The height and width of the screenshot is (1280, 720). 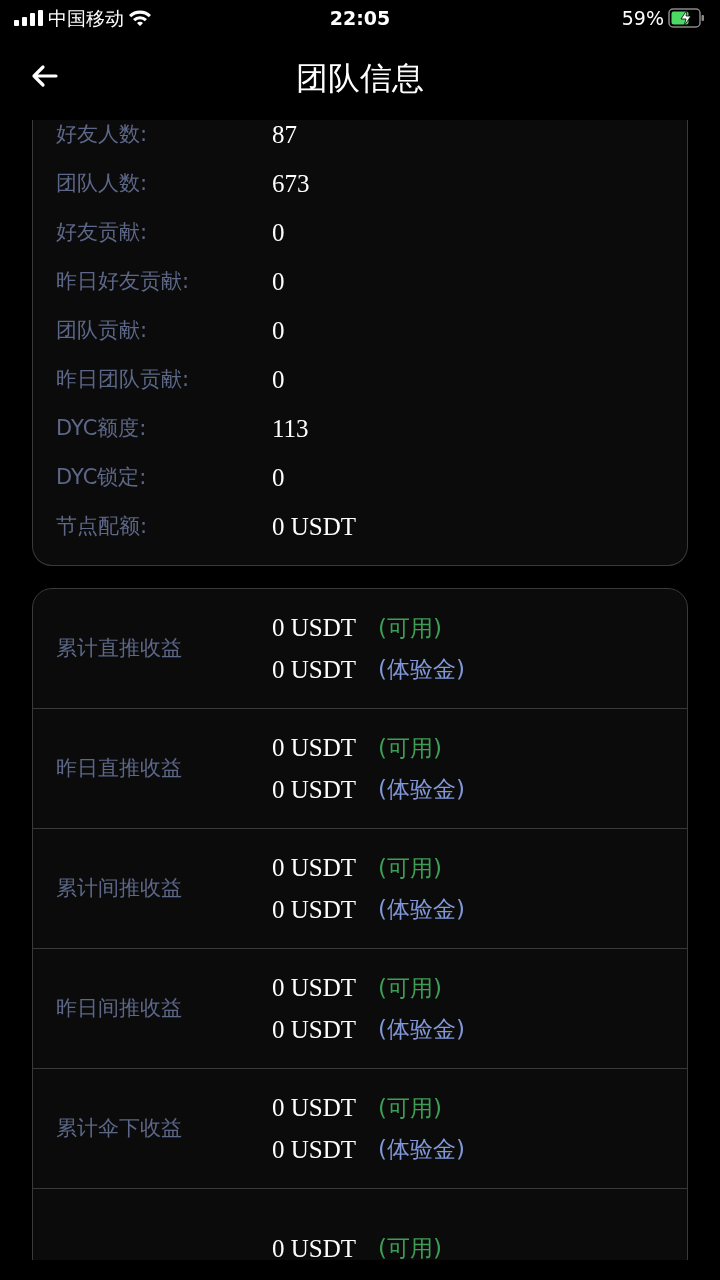 I want to click on income-label: 昨日间推收益, so click(x=119, y=1008).